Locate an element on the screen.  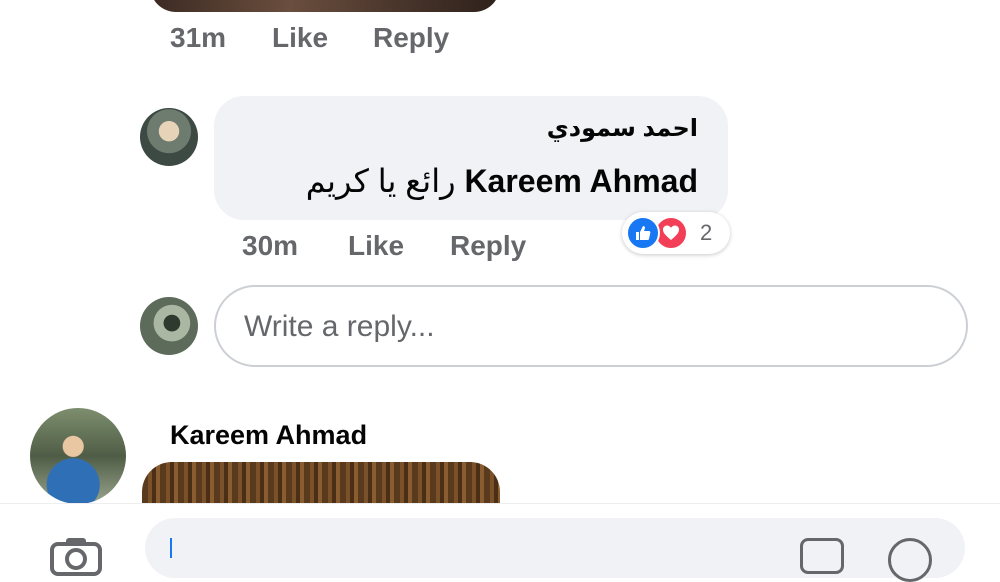
reply-comment-bubble: احمد سمودي Kareem Ahmad رائع يا كريم is located at coordinates (471, 158).